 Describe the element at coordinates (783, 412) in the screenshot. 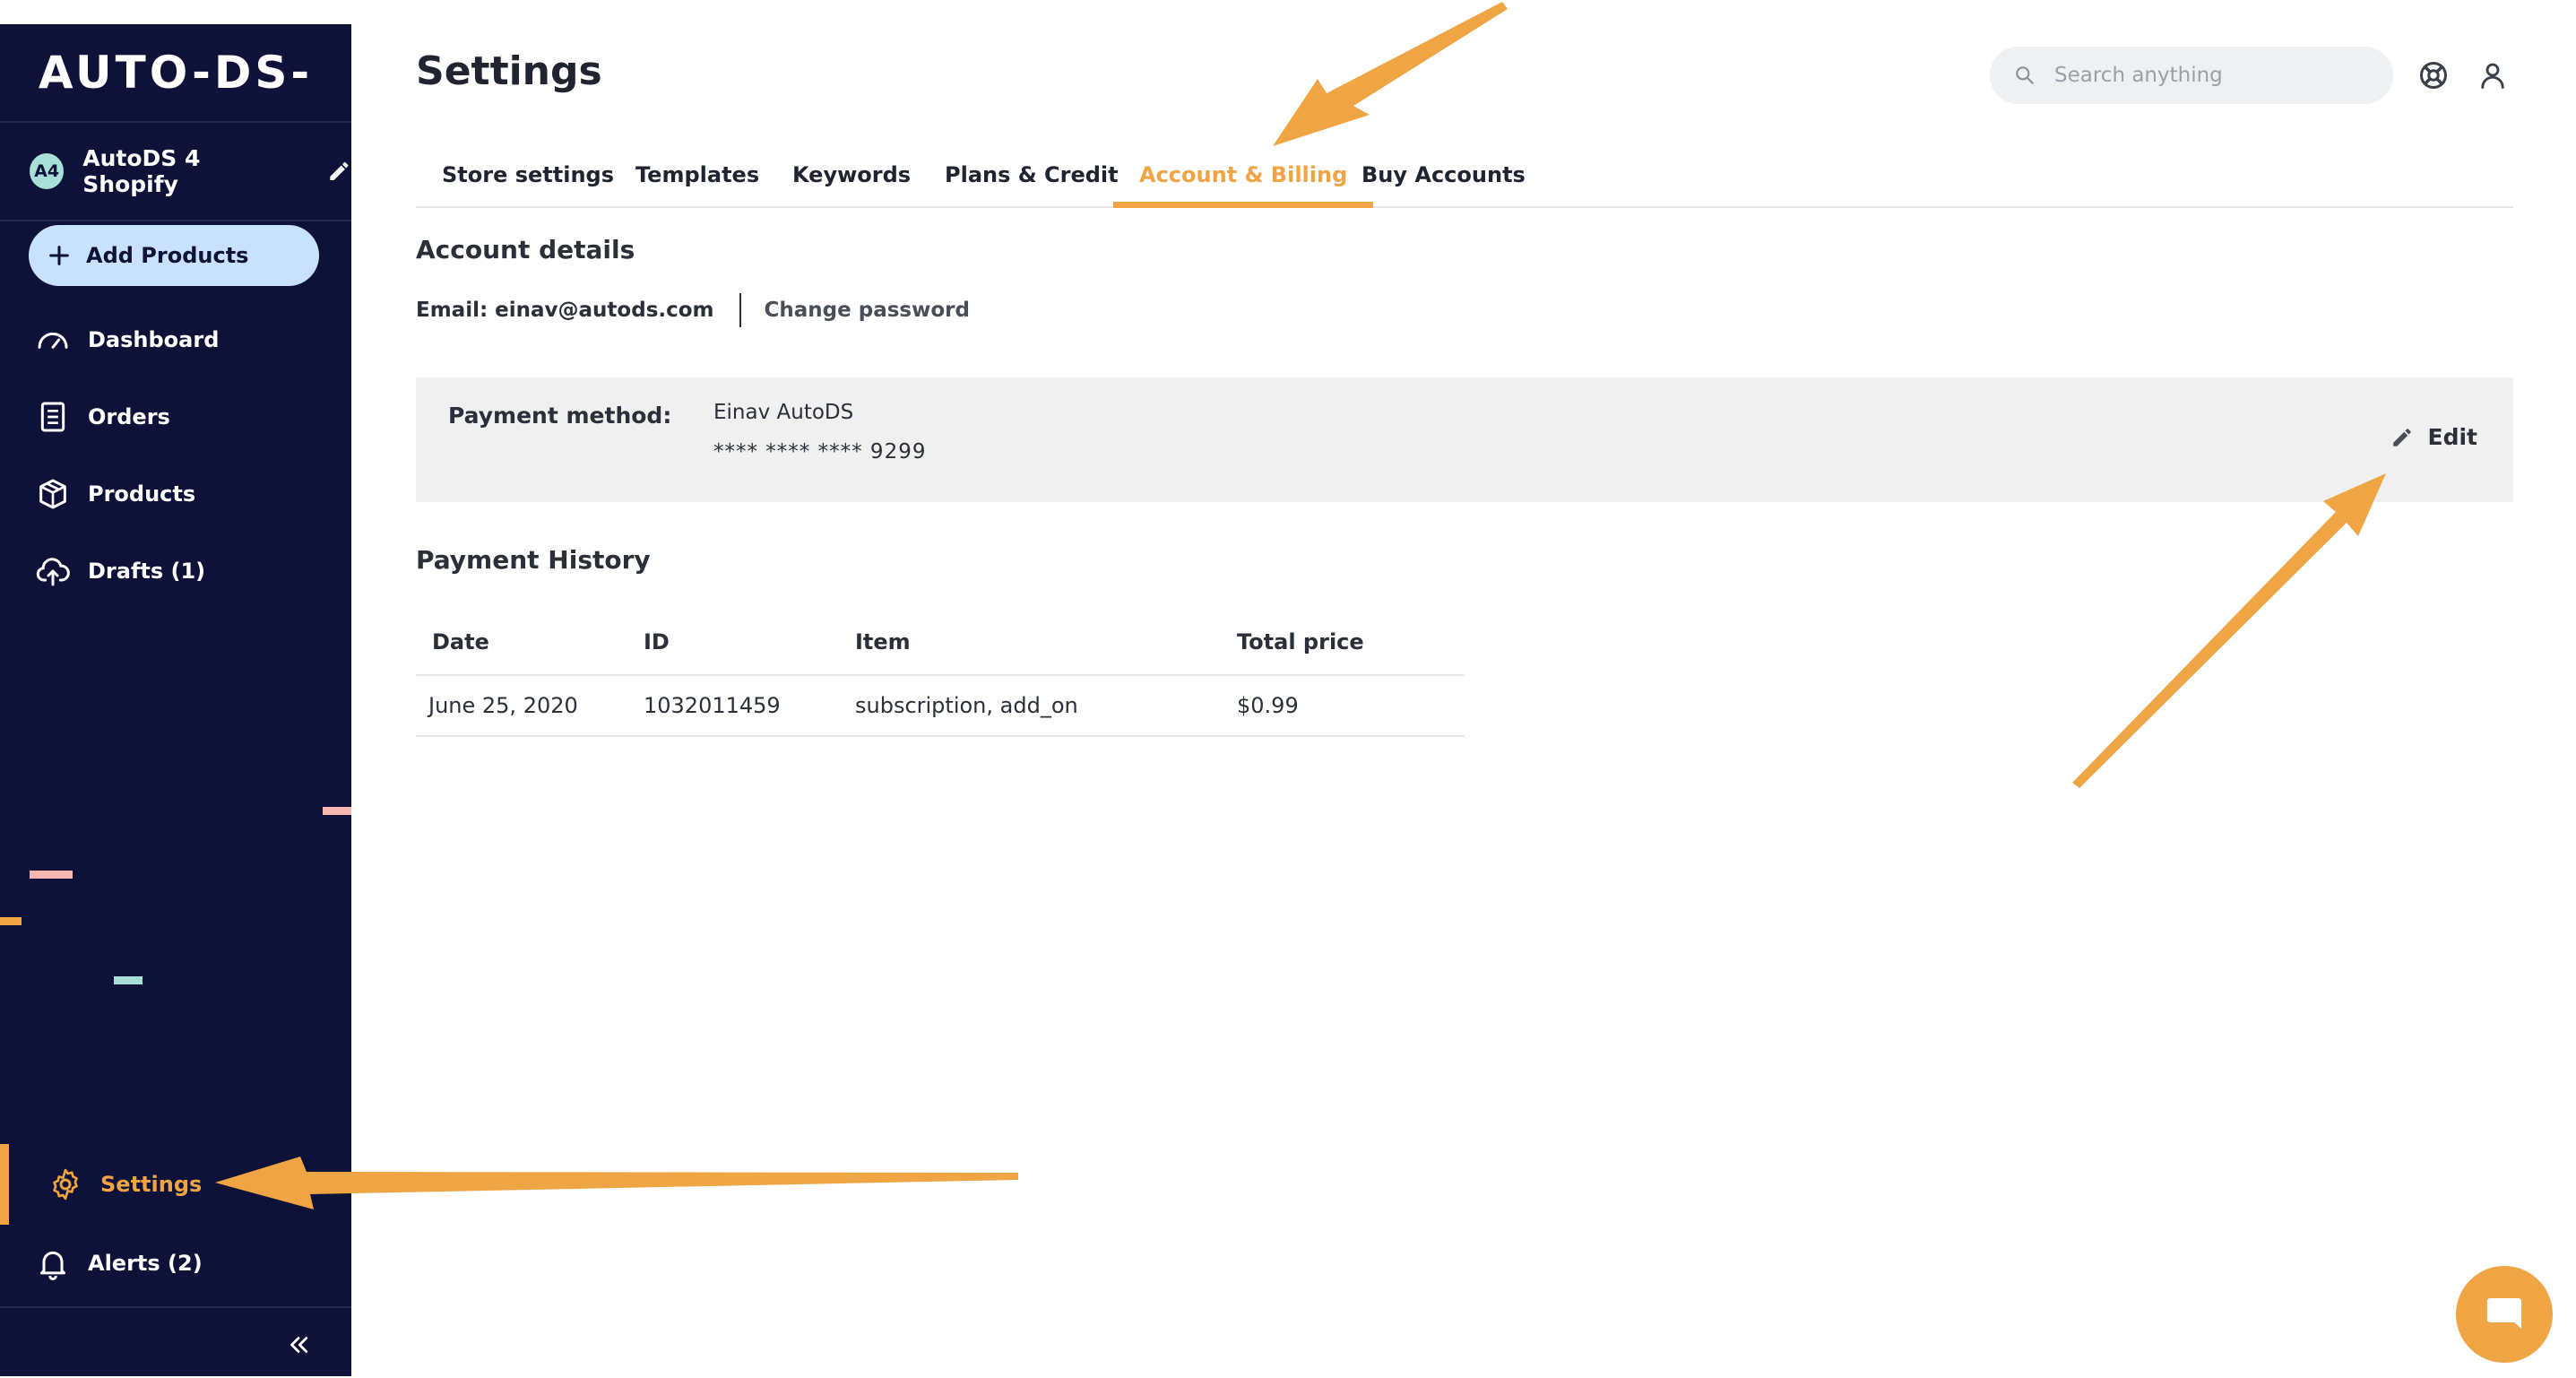

I see `cardholder-name: Einav AutoDS` at that location.